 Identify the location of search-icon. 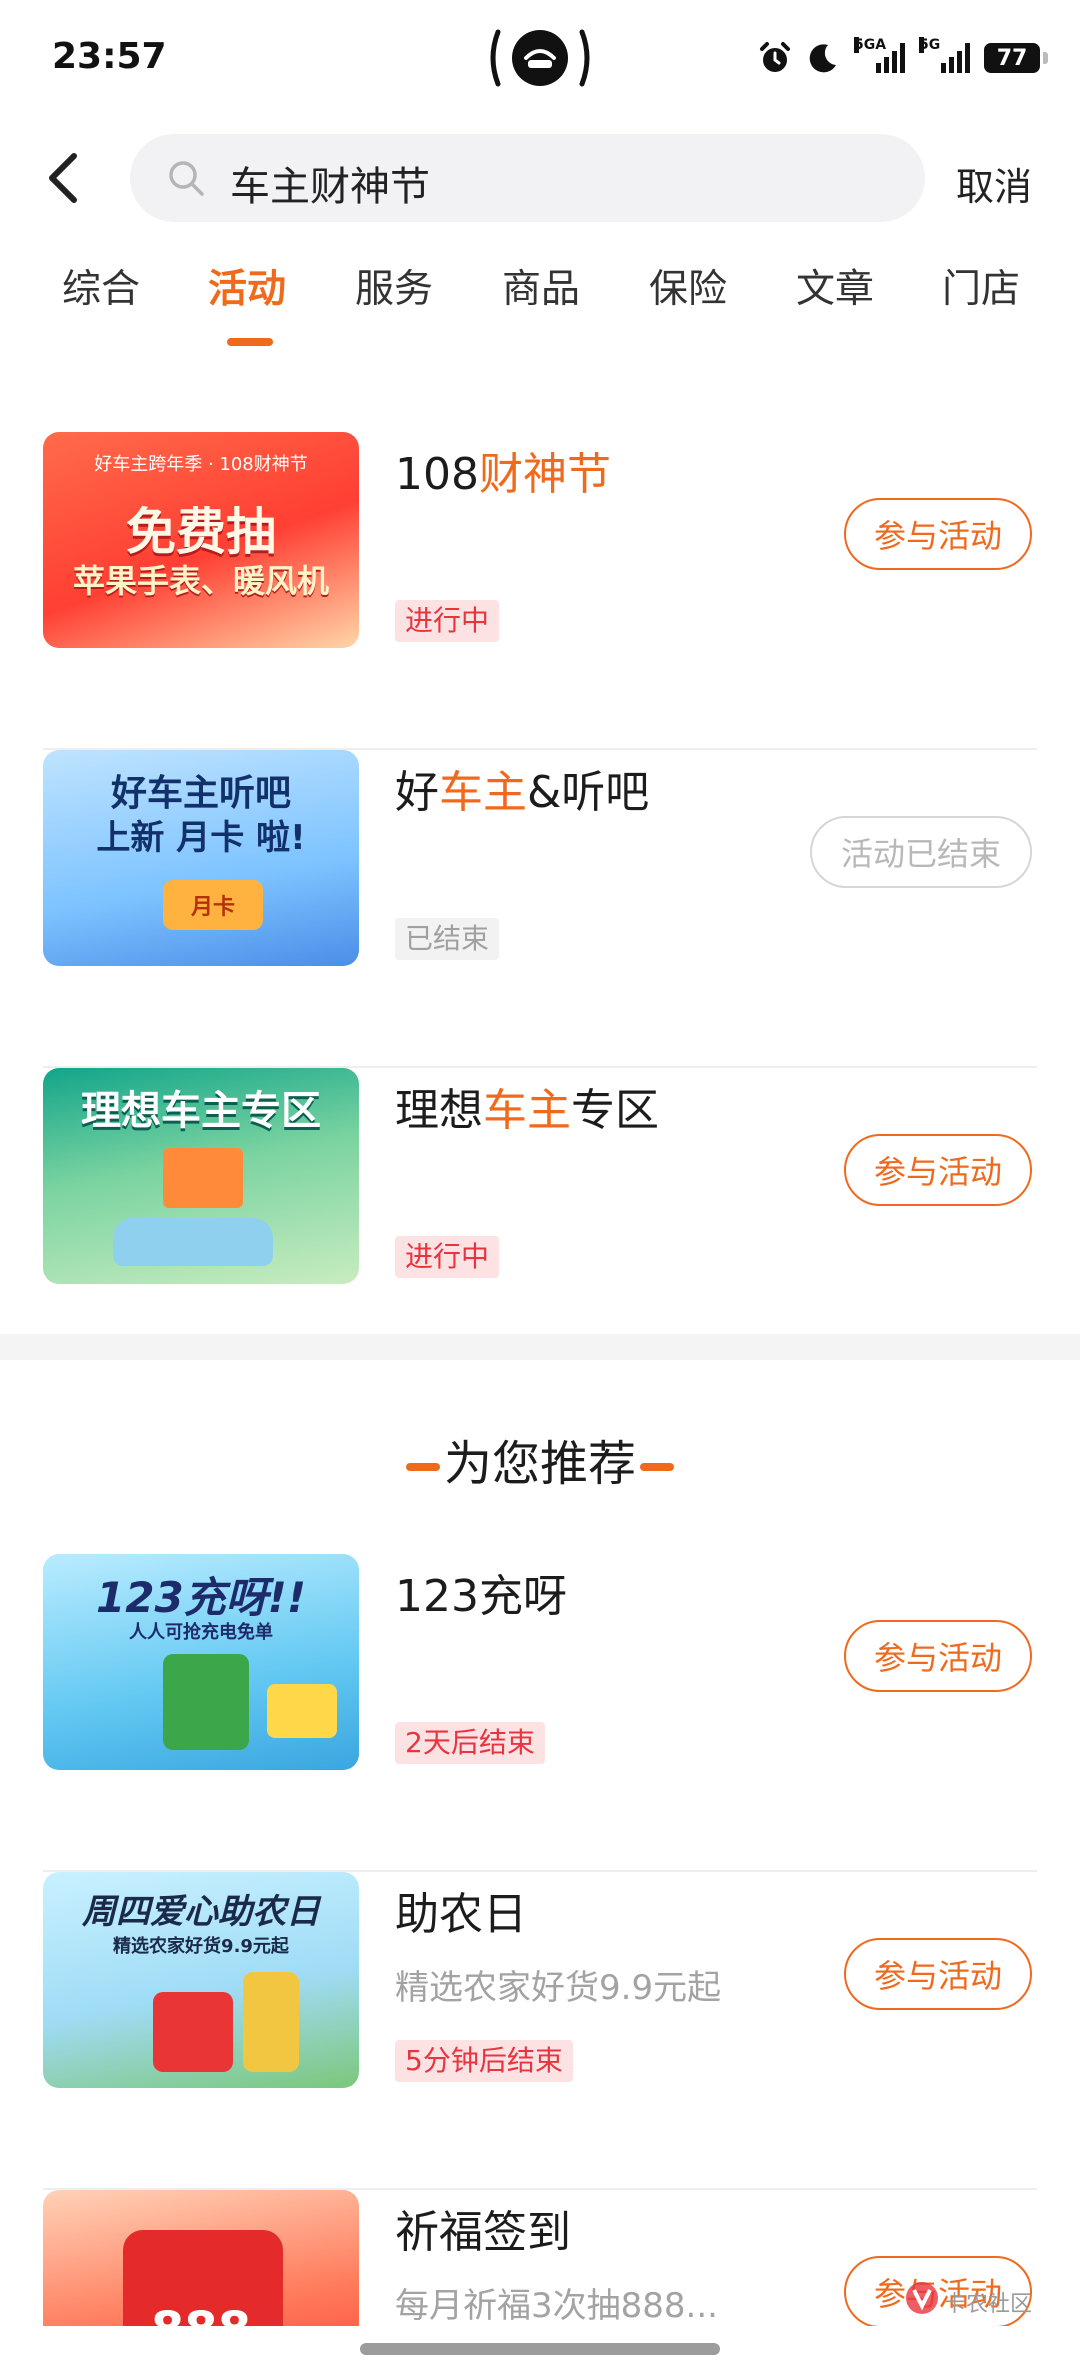
(186, 178).